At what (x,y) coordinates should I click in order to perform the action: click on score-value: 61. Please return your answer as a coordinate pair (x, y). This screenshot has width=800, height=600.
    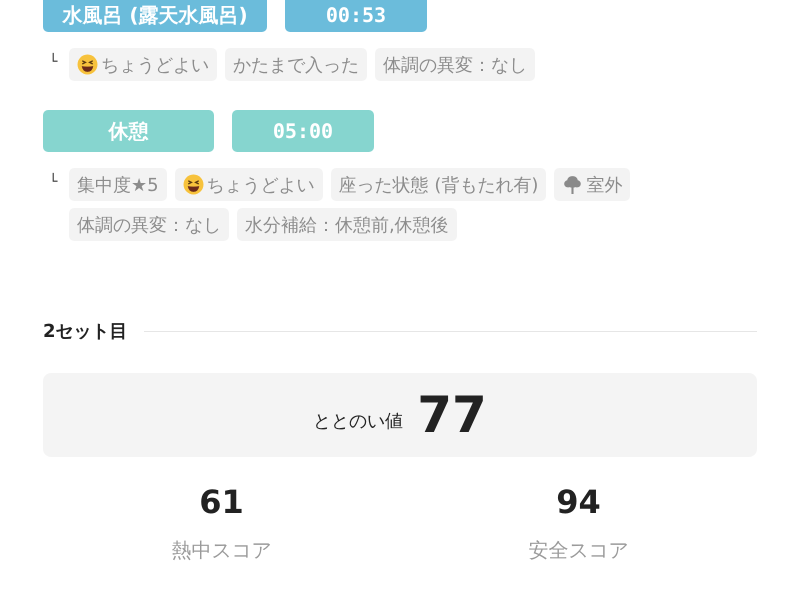
    Looking at the image, I should click on (221, 502).